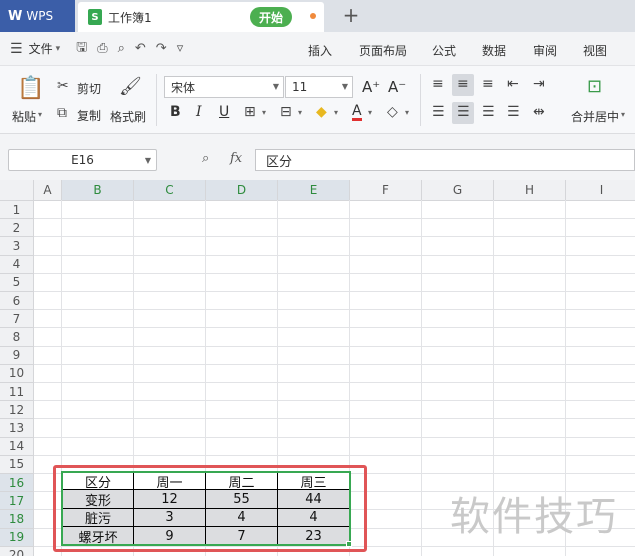 The width and height of the screenshot is (635, 556). I want to click on italic-button: I, so click(199, 112).